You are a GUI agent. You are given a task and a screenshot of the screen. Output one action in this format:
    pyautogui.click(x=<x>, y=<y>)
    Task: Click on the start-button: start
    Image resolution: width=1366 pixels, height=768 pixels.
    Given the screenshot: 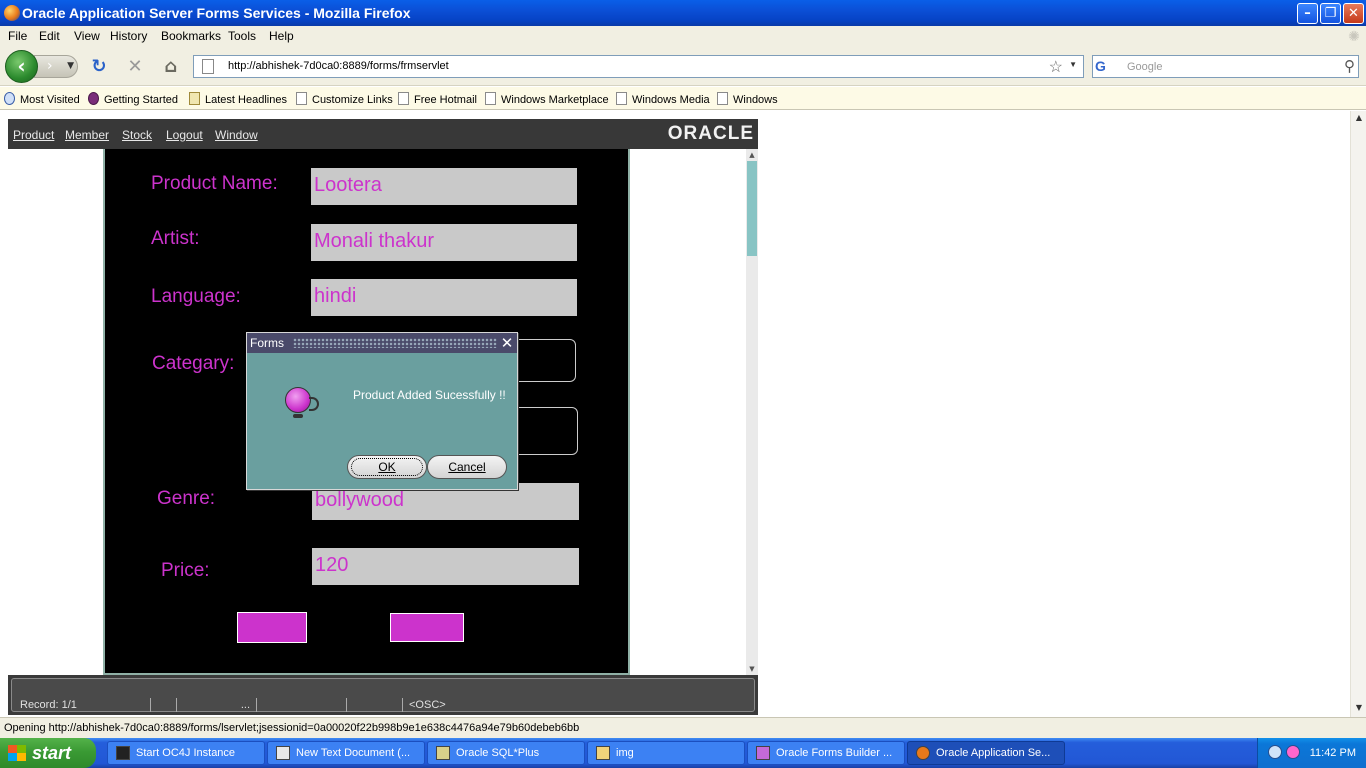 What is the action you would take?
    pyautogui.click(x=48, y=753)
    